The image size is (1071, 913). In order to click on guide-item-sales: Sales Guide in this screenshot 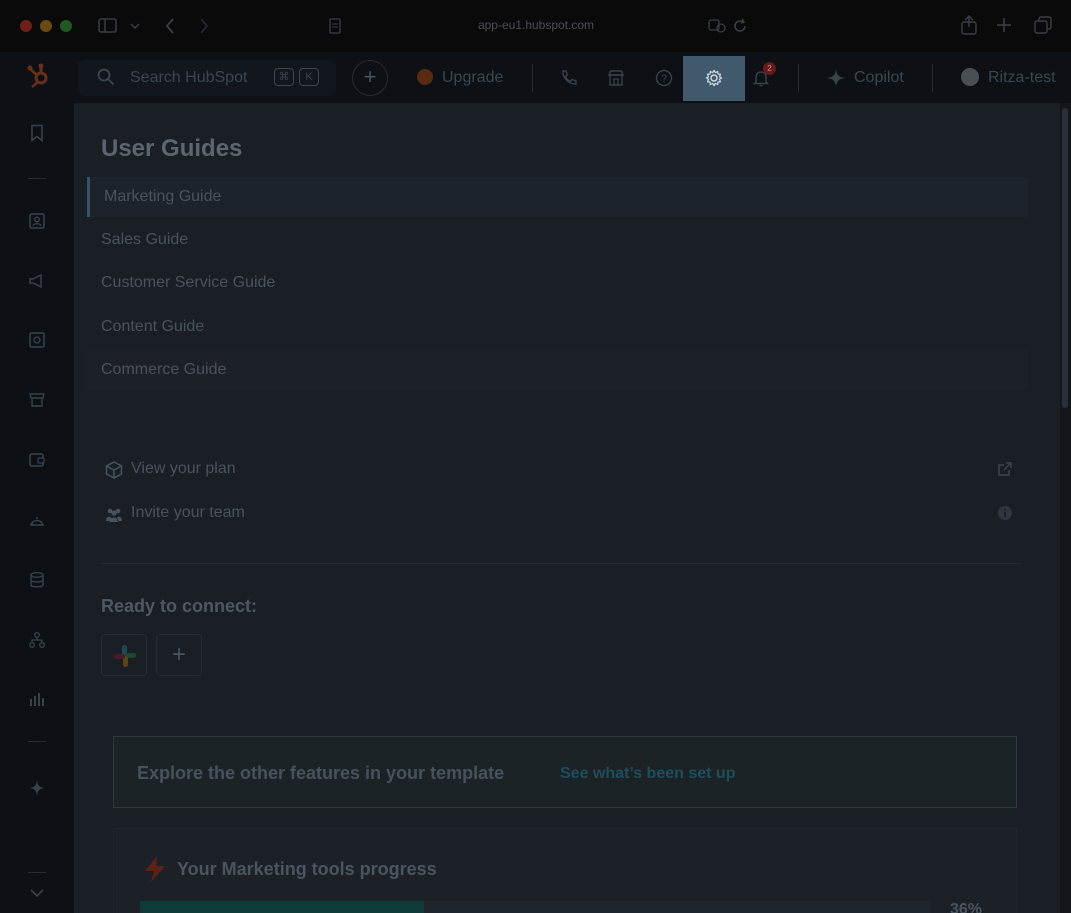, I will do `click(557, 240)`.